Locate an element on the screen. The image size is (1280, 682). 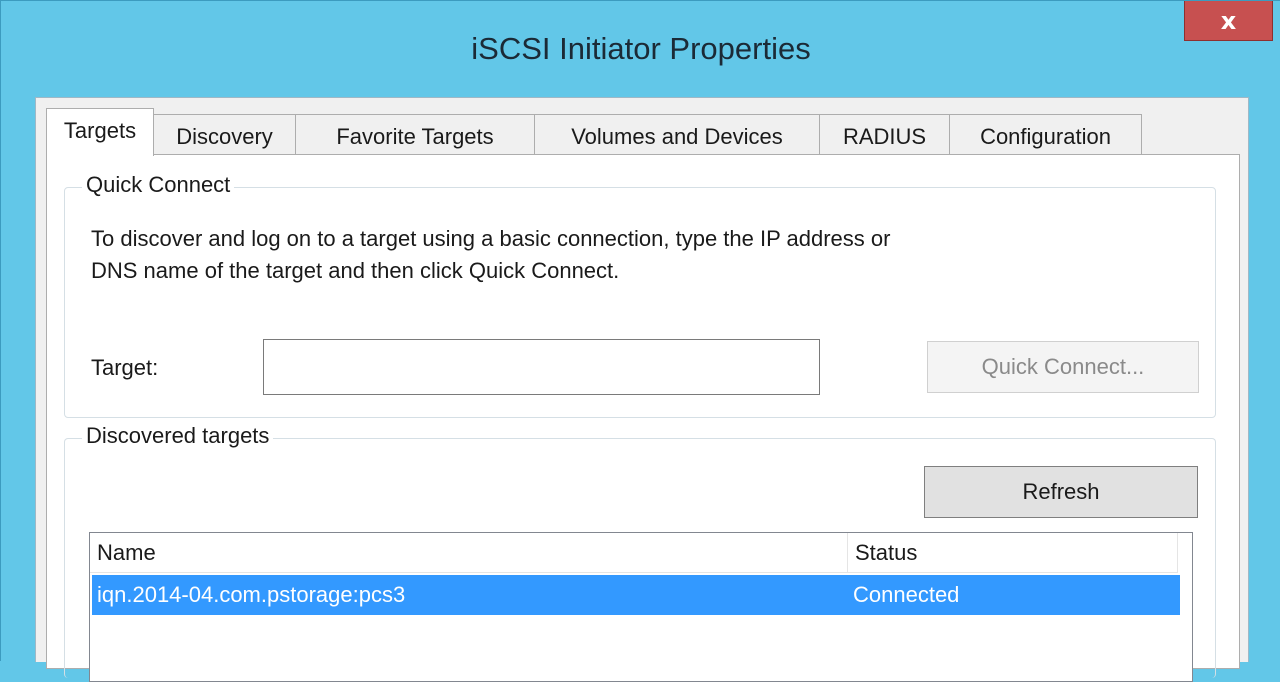
table-row: iqn.2014-04.com.pstorage:pcs3 Connected is located at coordinates (636, 595).